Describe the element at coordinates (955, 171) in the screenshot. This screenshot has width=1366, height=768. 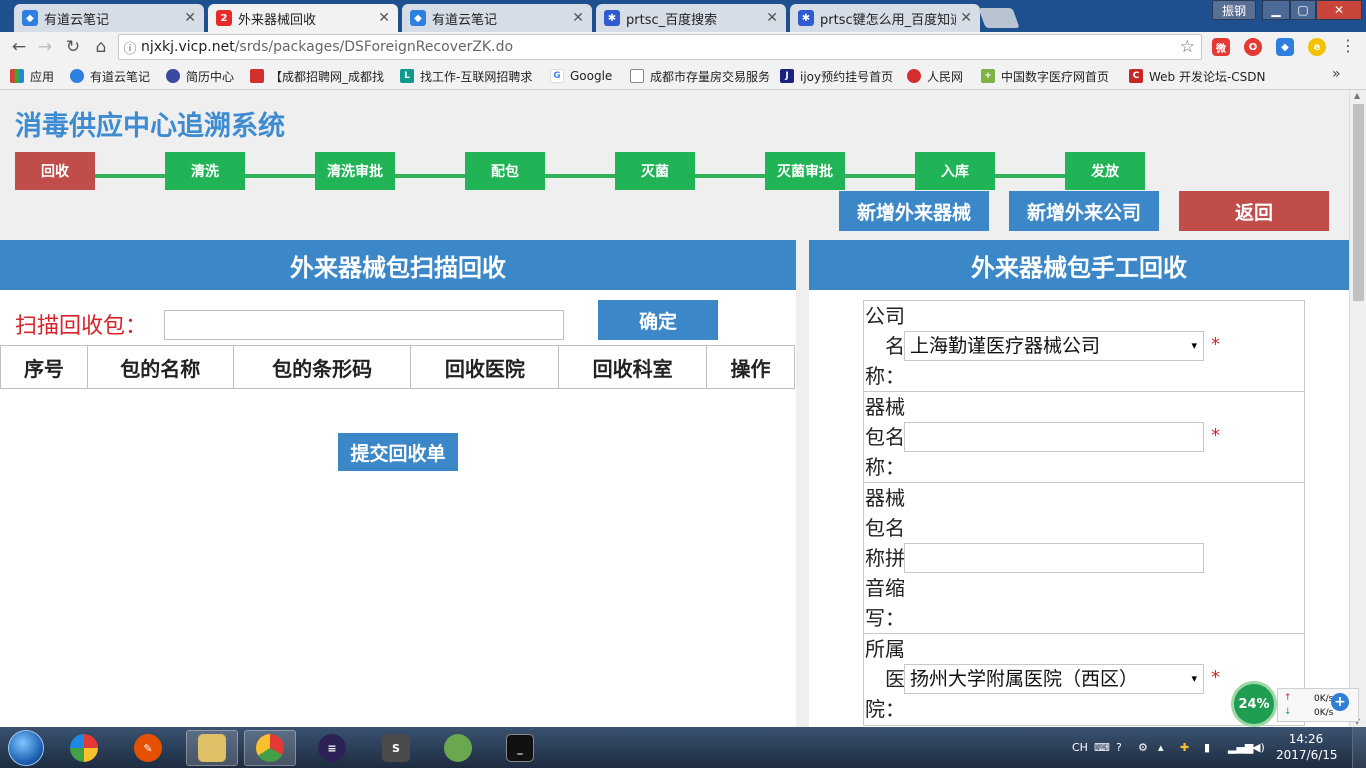
I see `step-storage: 入库` at that location.